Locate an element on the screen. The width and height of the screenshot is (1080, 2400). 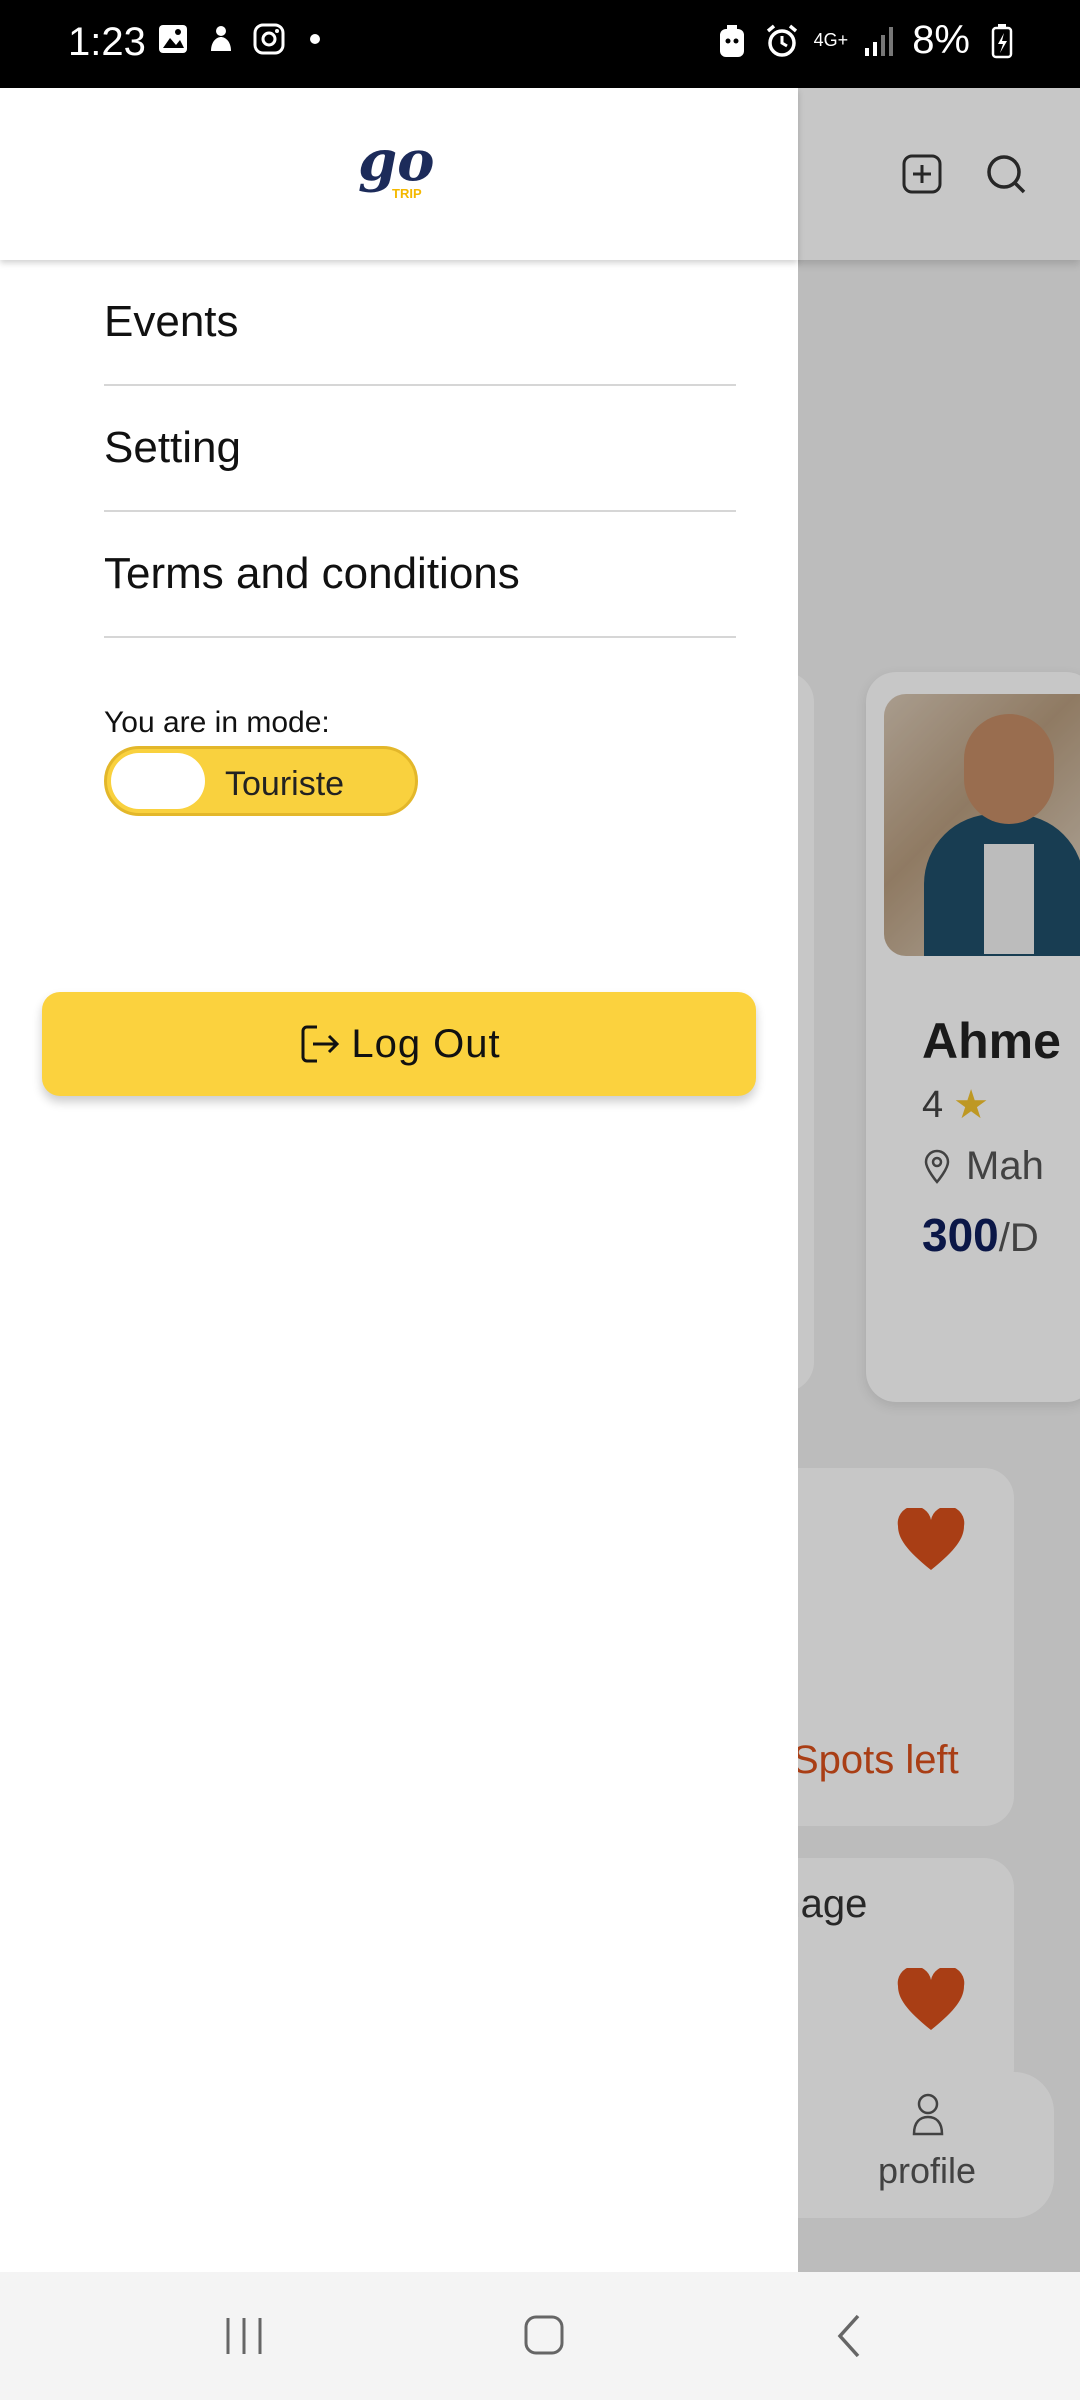
menu-item-label: Events is located at coordinates (171, 321).